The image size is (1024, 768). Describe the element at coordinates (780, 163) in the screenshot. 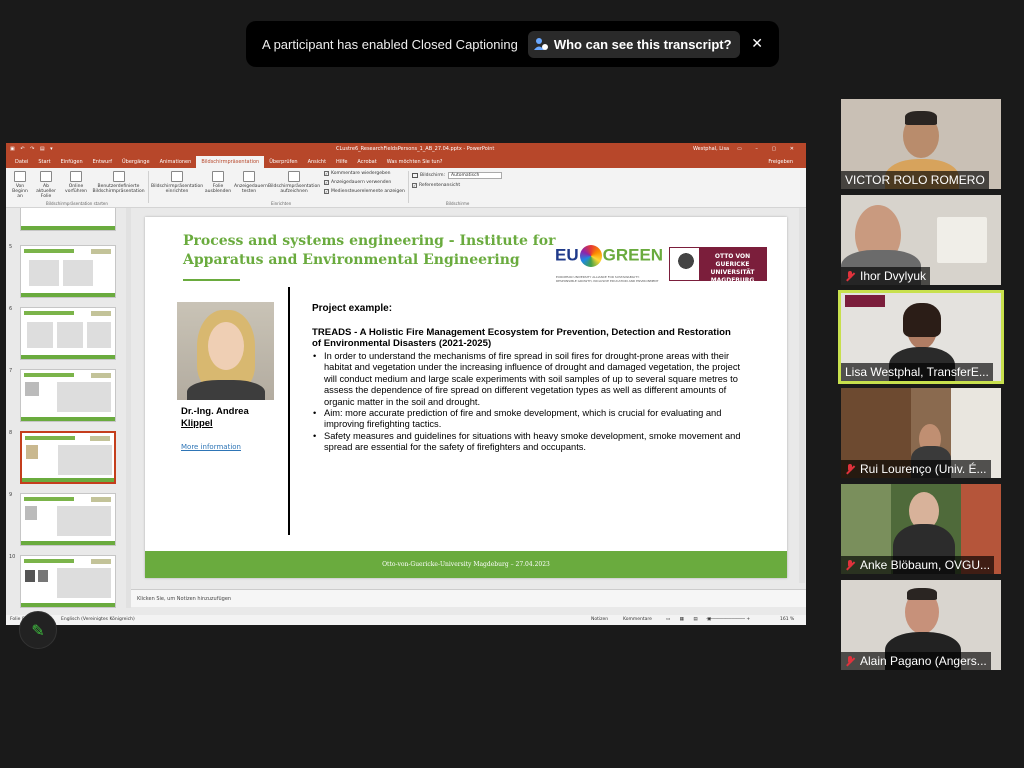

I see `share-button: Freigeben` at that location.